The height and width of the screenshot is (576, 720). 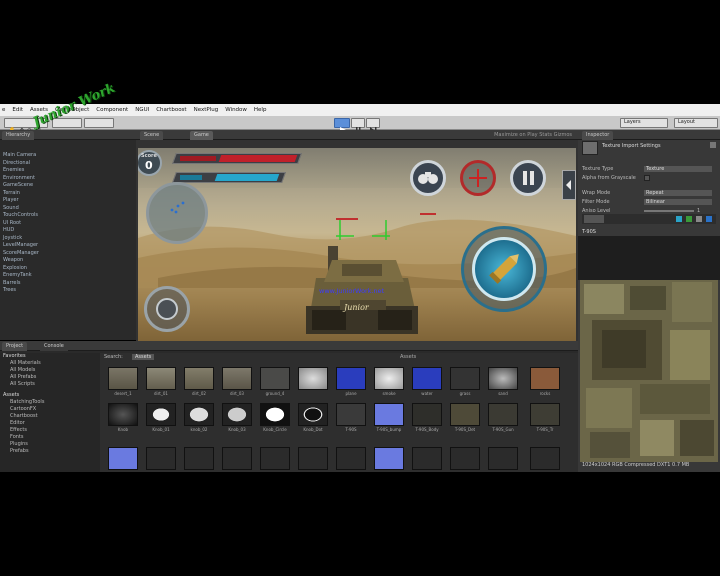 What do you see at coordinates (15, 346) in the screenshot?
I see `tab-project: Project` at bounding box center [15, 346].